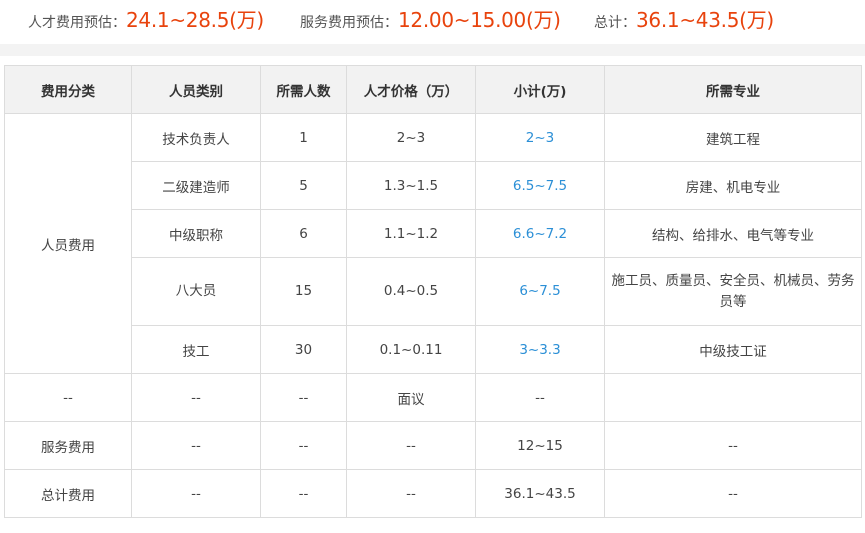  I want to click on cell-count: 30, so click(303, 349).